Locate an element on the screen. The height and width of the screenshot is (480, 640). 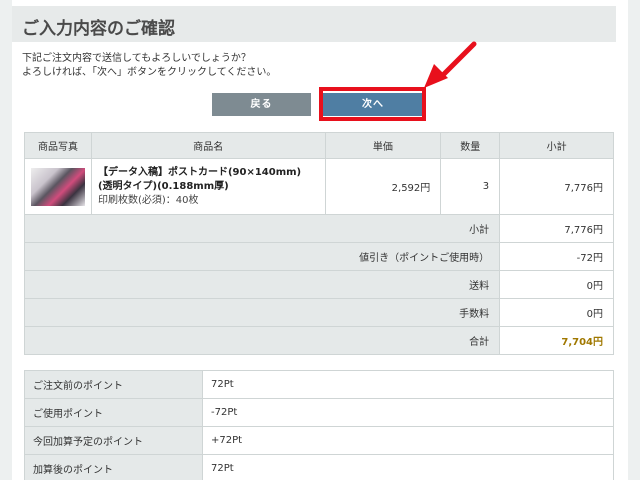
summary-label: 合計 is located at coordinates (262, 340).